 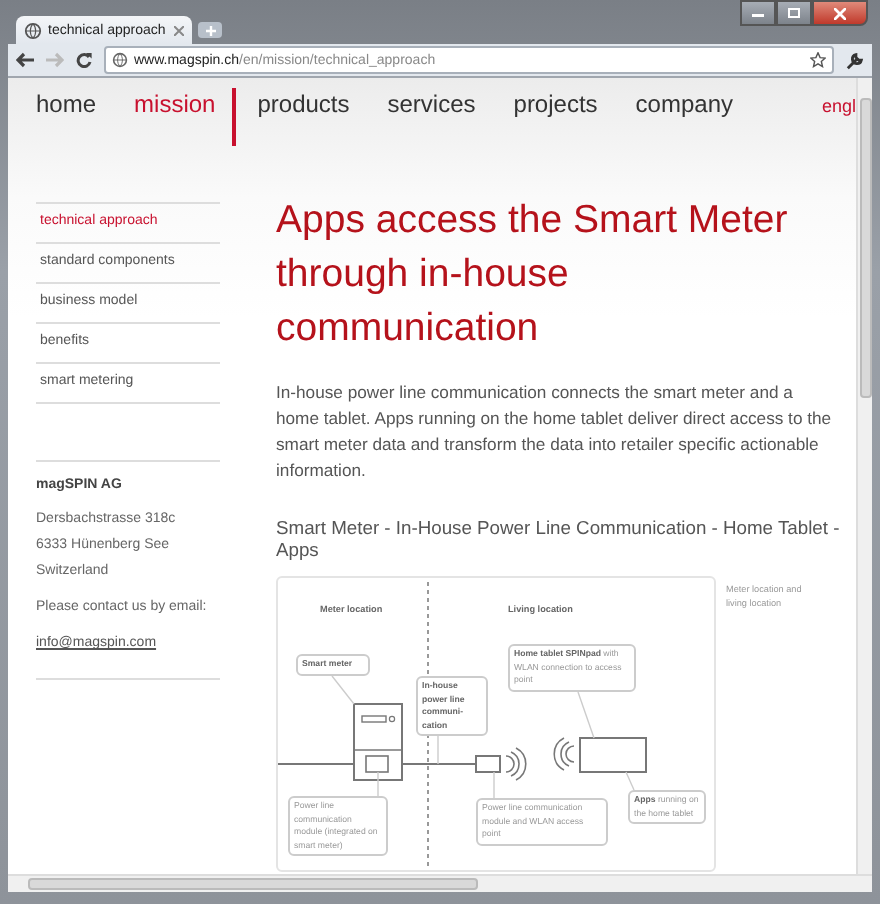 What do you see at coordinates (84, 60) in the screenshot?
I see `reload-icon` at bounding box center [84, 60].